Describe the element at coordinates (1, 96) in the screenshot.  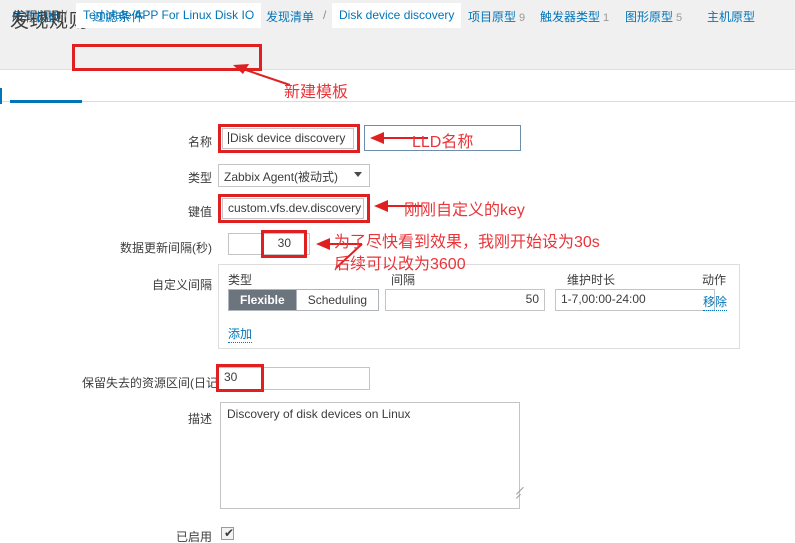
I see `tab-left-accent` at that location.